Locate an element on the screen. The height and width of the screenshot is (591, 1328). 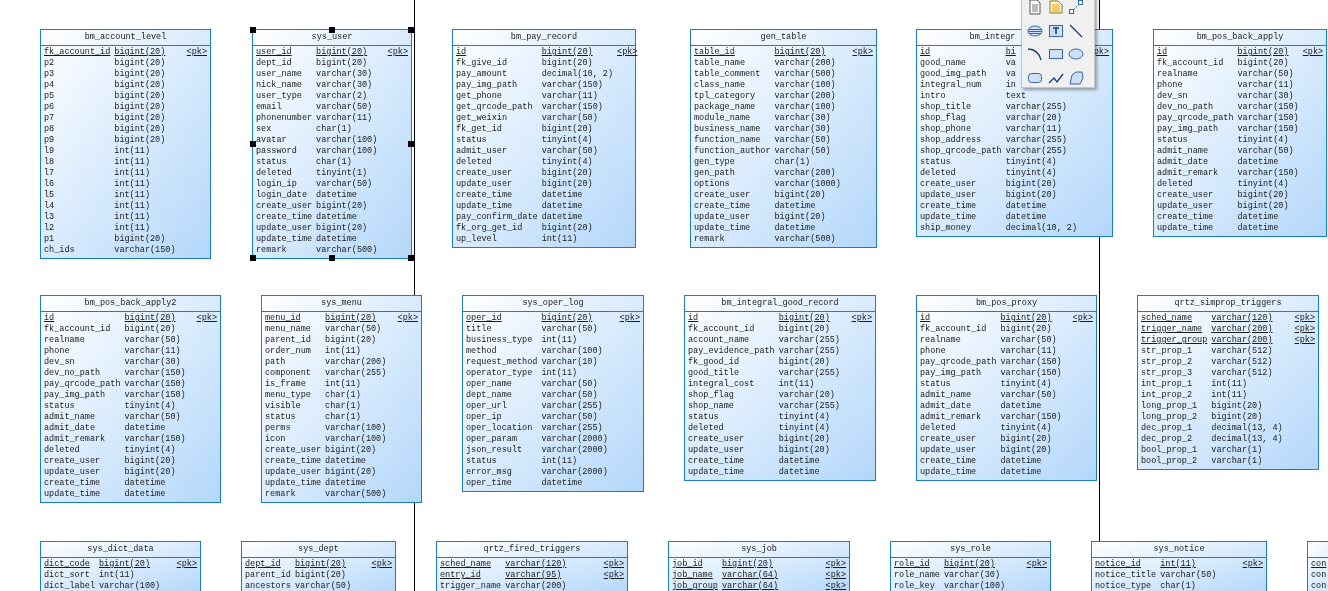
field-name: admit_name is located at coordinates (946, 395).